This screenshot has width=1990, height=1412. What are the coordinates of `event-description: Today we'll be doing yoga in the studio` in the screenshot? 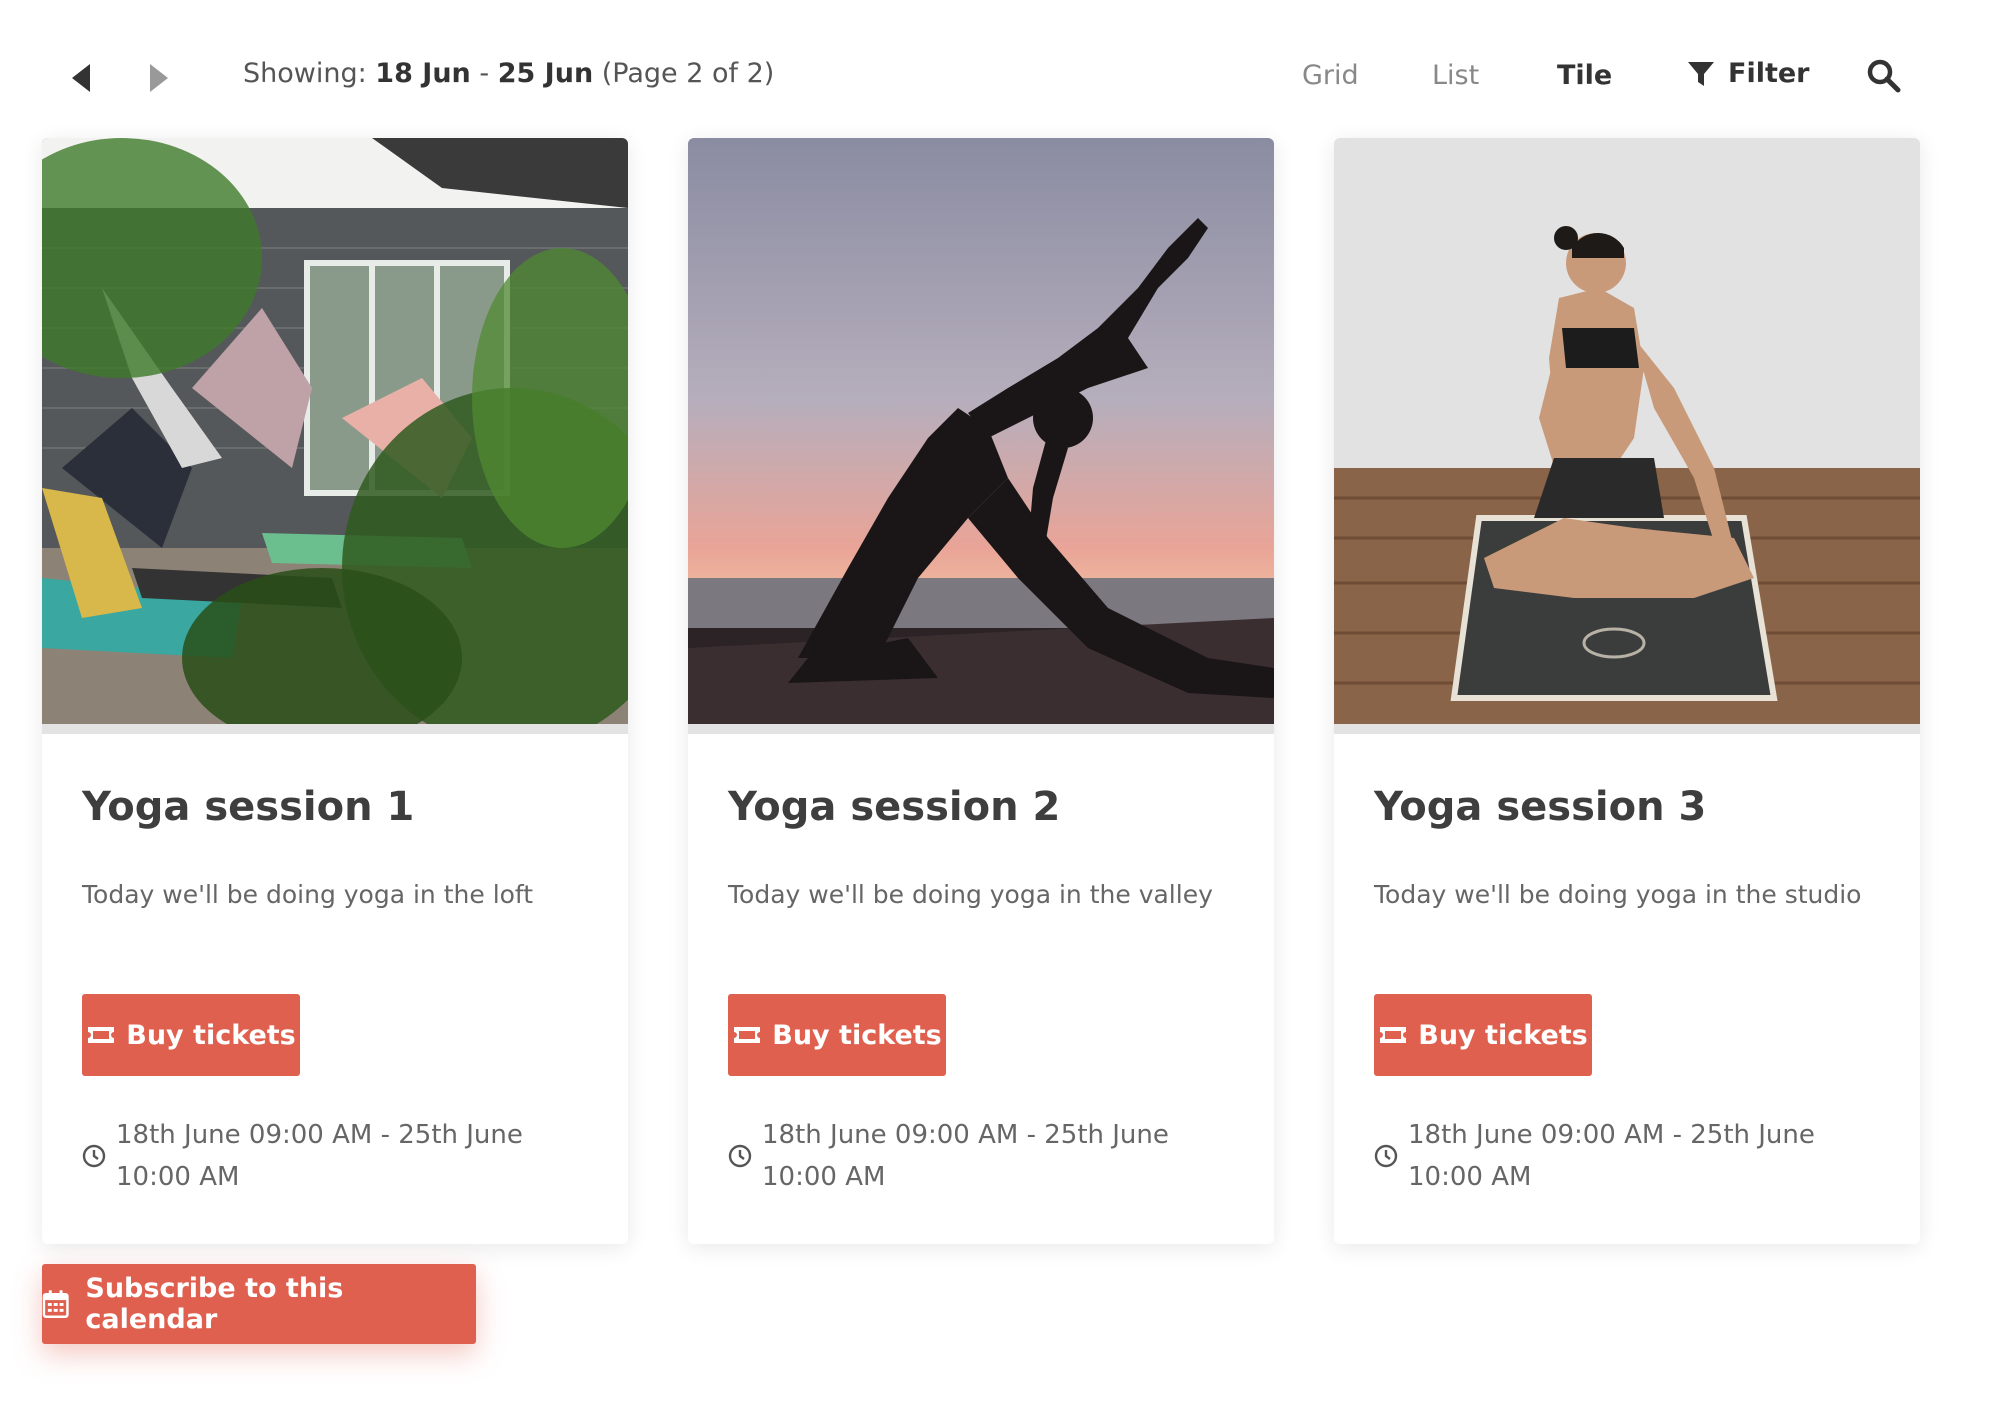 It's located at (1618, 894).